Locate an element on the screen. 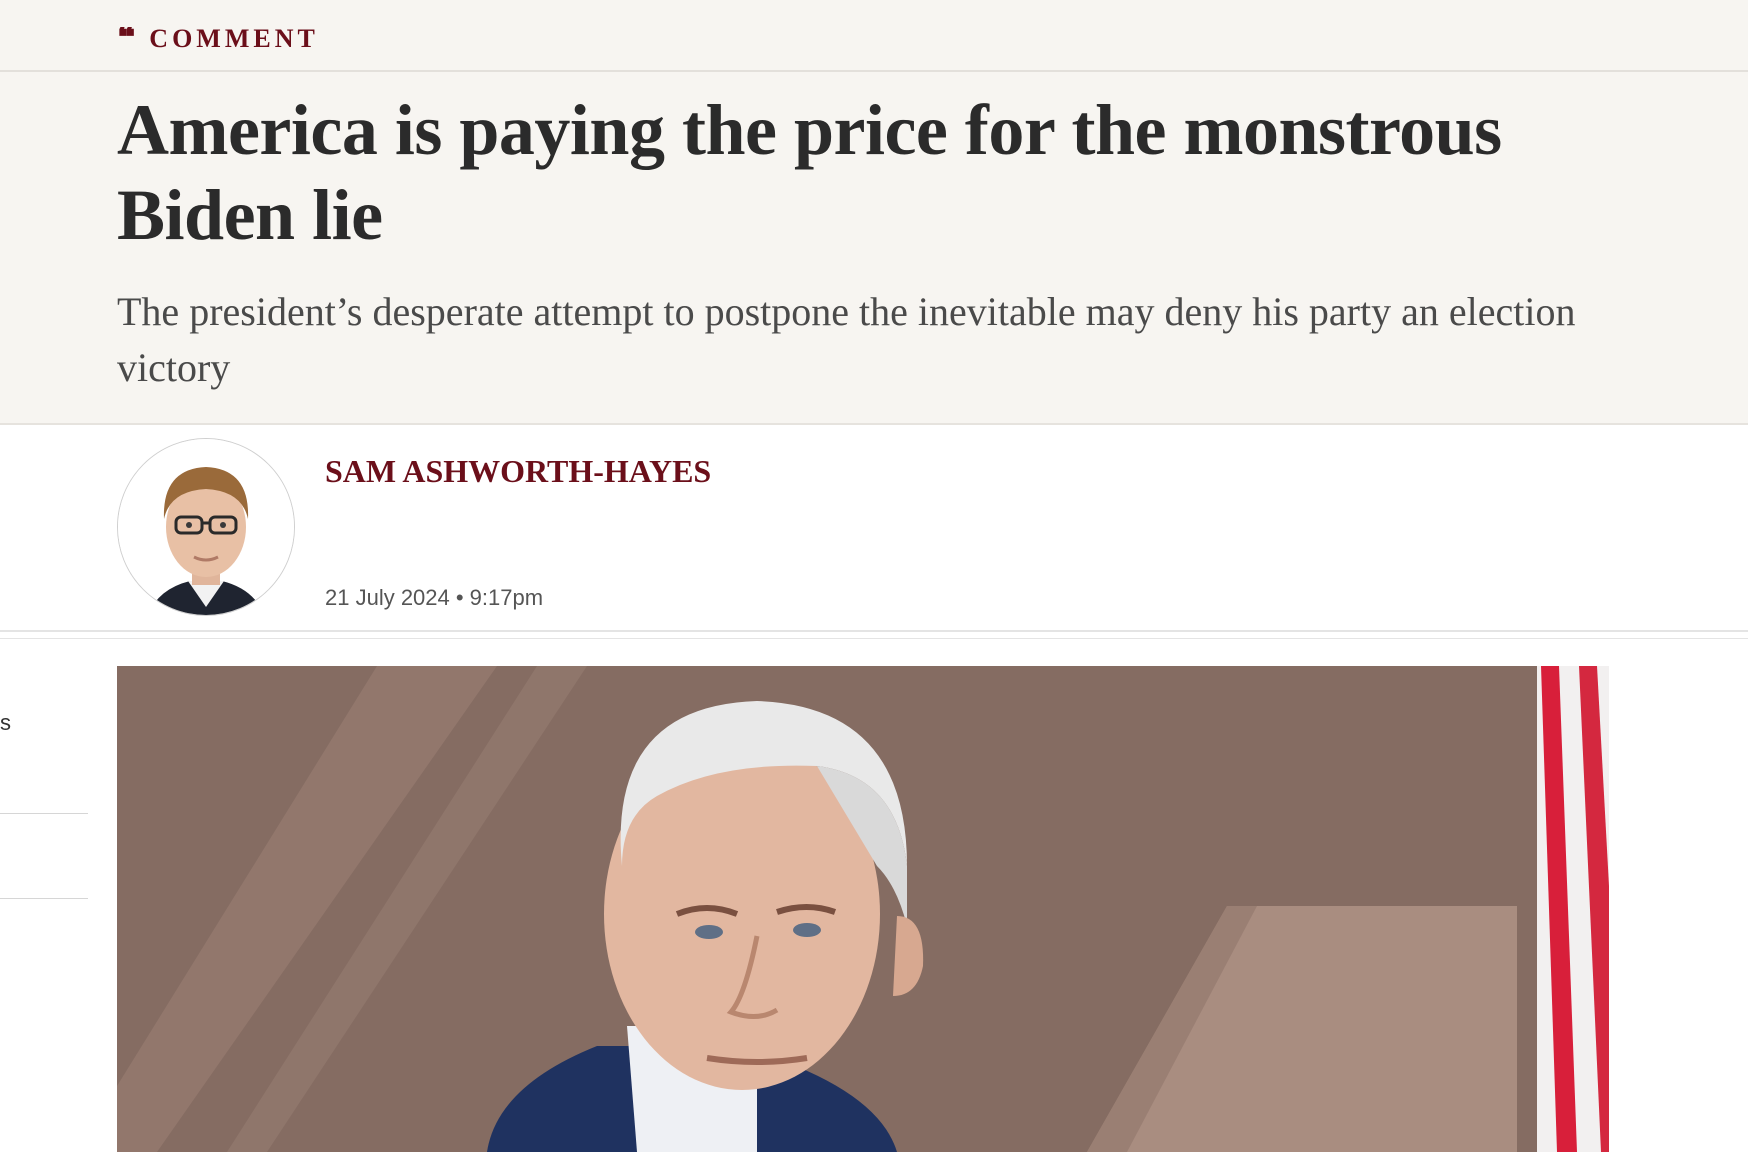 The image size is (1748, 1152). section-bar: ❝ COMMENT is located at coordinates (874, 36).